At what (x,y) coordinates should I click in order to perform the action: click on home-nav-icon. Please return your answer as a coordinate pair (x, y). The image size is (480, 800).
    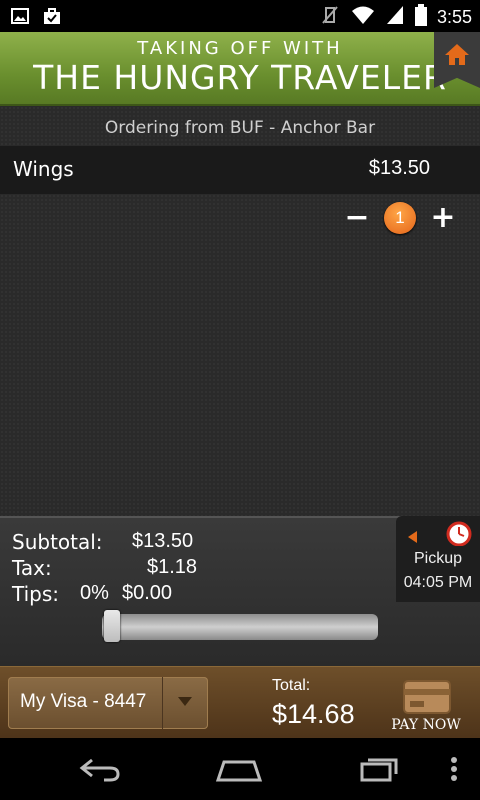
    Looking at the image, I should click on (239, 771).